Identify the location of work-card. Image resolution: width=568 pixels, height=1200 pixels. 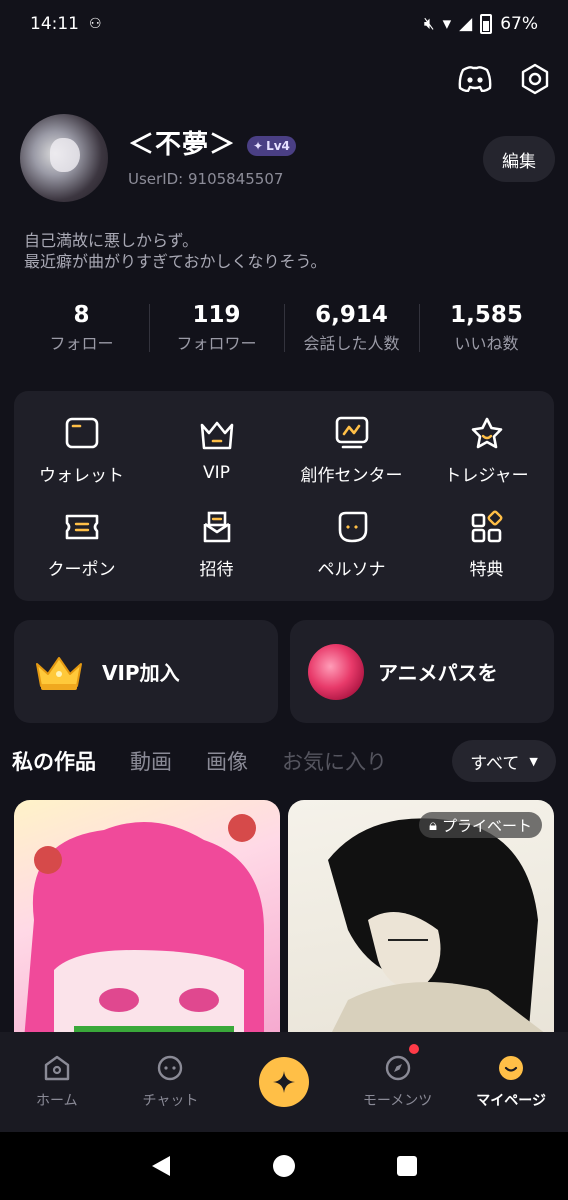
(147, 916).